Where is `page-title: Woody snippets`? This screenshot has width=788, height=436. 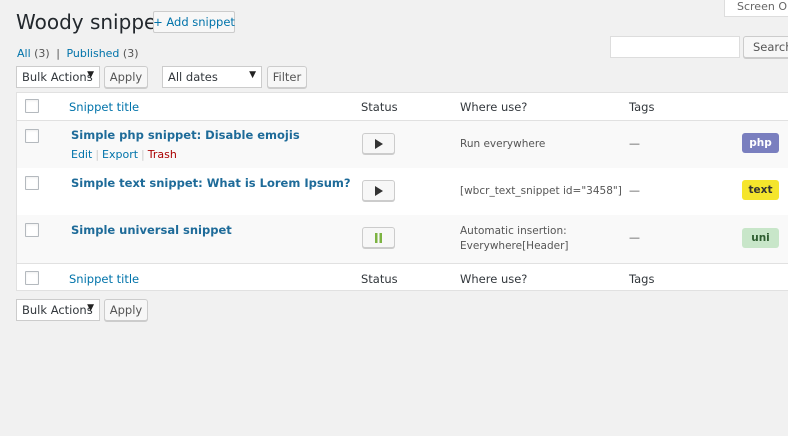
page-title: Woody snippets is located at coordinates (95, 22).